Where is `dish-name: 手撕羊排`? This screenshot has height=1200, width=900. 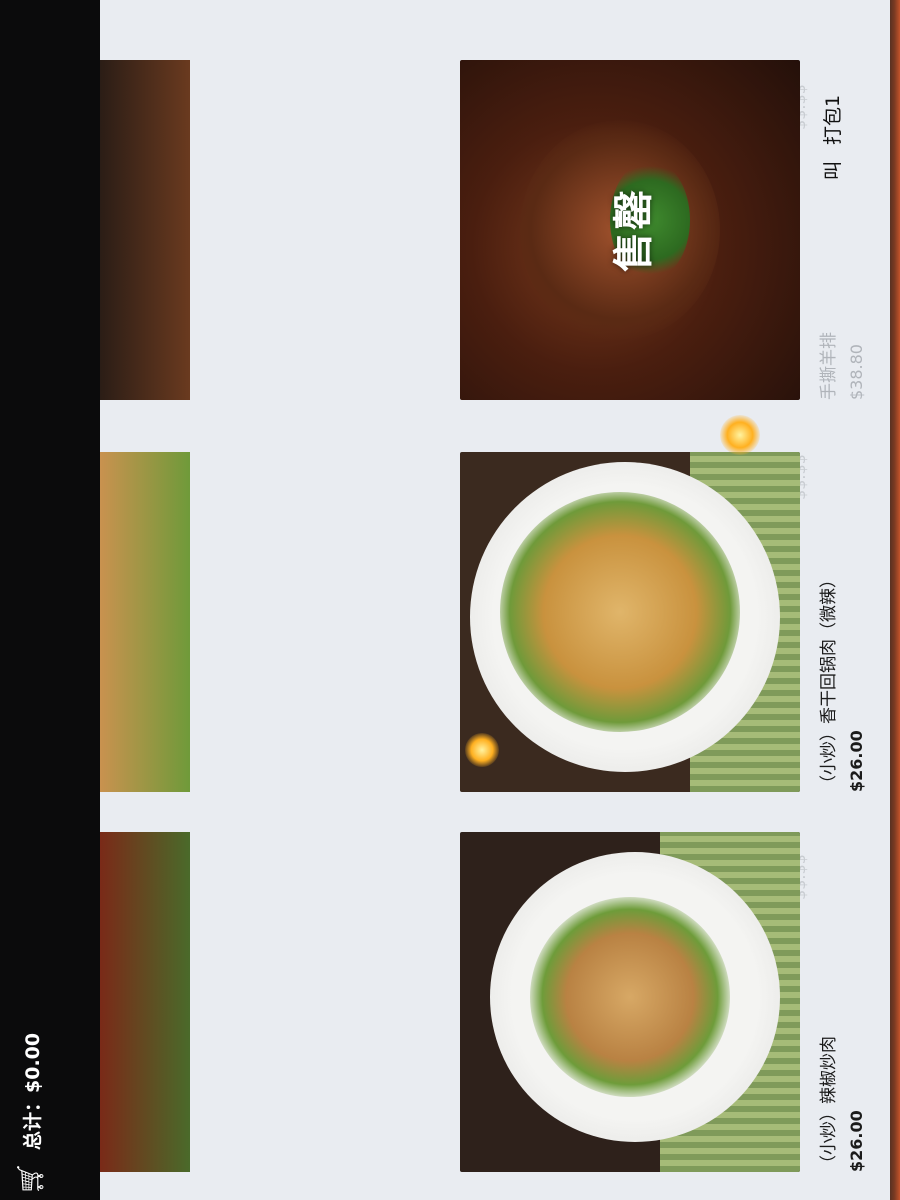 dish-name: 手撕羊排 is located at coordinates (829, 366).